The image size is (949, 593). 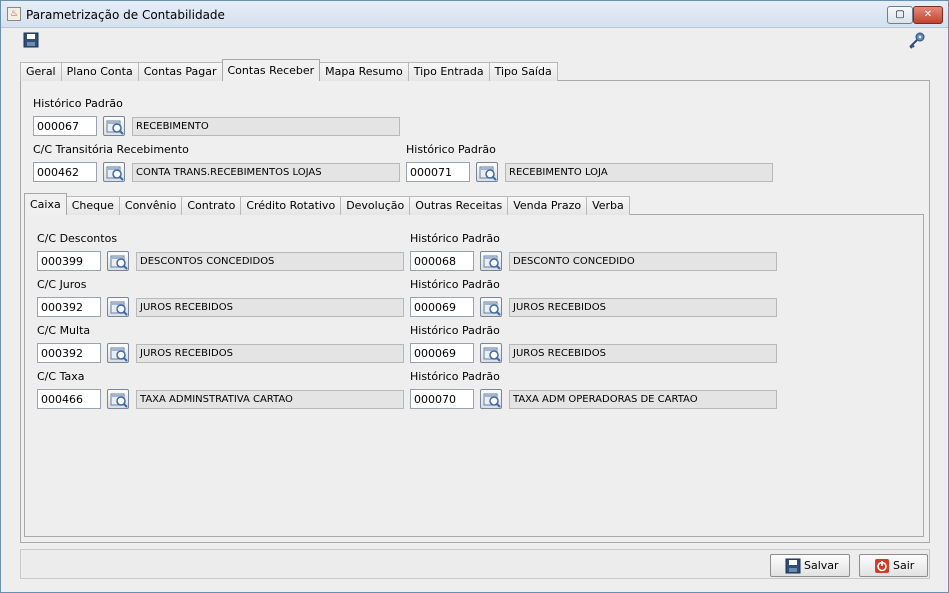 What do you see at coordinates (917, 41) in the screenshot?
I see `key-icon` at bounding box center [917, 41].